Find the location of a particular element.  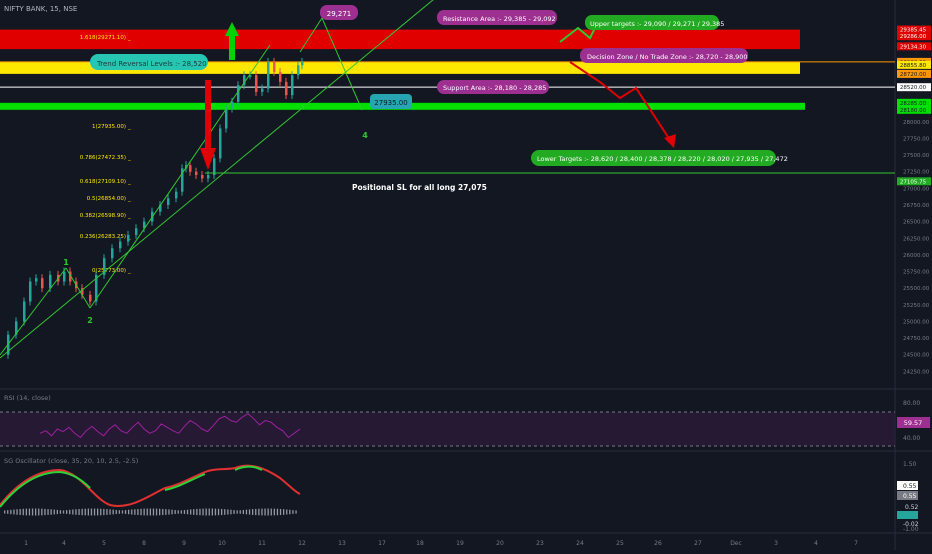

x-tick-19: 3 is located at coordinates (776, 543).